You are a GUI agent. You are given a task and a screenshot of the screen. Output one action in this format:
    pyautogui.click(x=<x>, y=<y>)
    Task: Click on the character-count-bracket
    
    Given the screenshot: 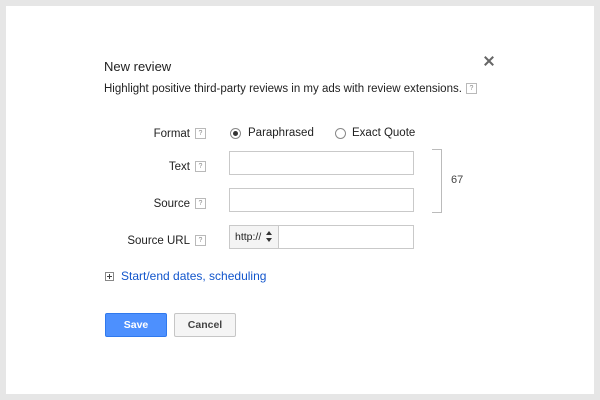 What is the action you would take?
    pyautogui.click(x=437, y=181)
    